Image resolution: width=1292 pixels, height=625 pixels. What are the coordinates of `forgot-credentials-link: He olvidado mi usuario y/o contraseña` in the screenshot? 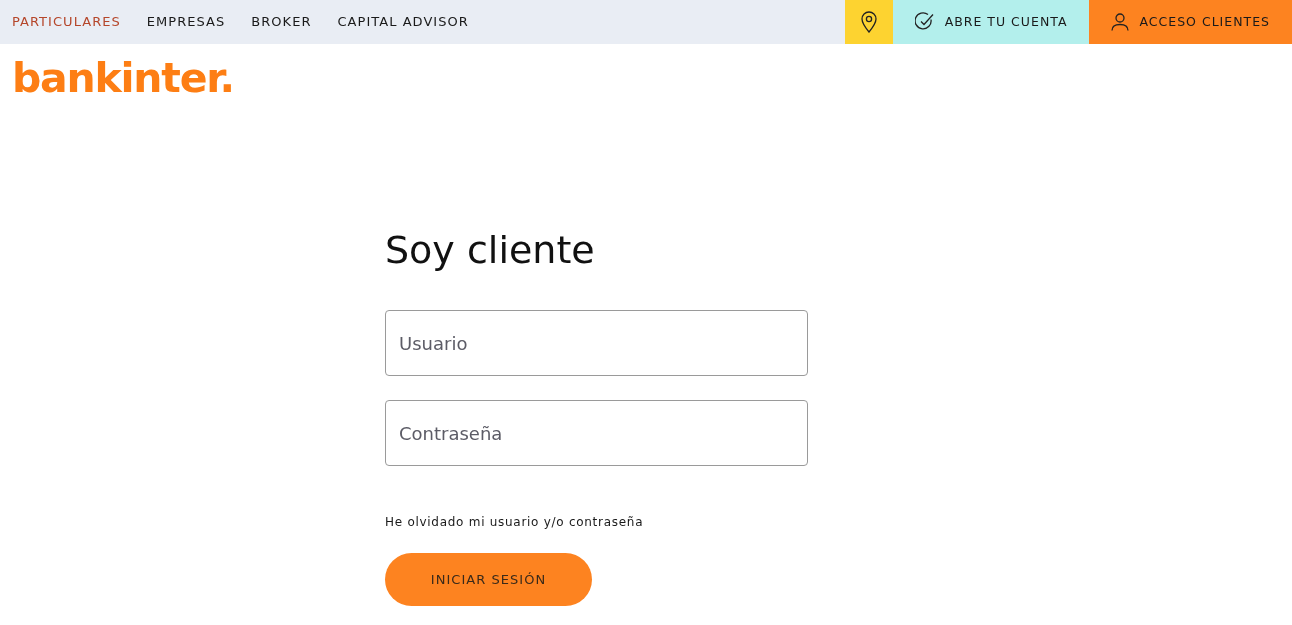 It's located at (596, 522).